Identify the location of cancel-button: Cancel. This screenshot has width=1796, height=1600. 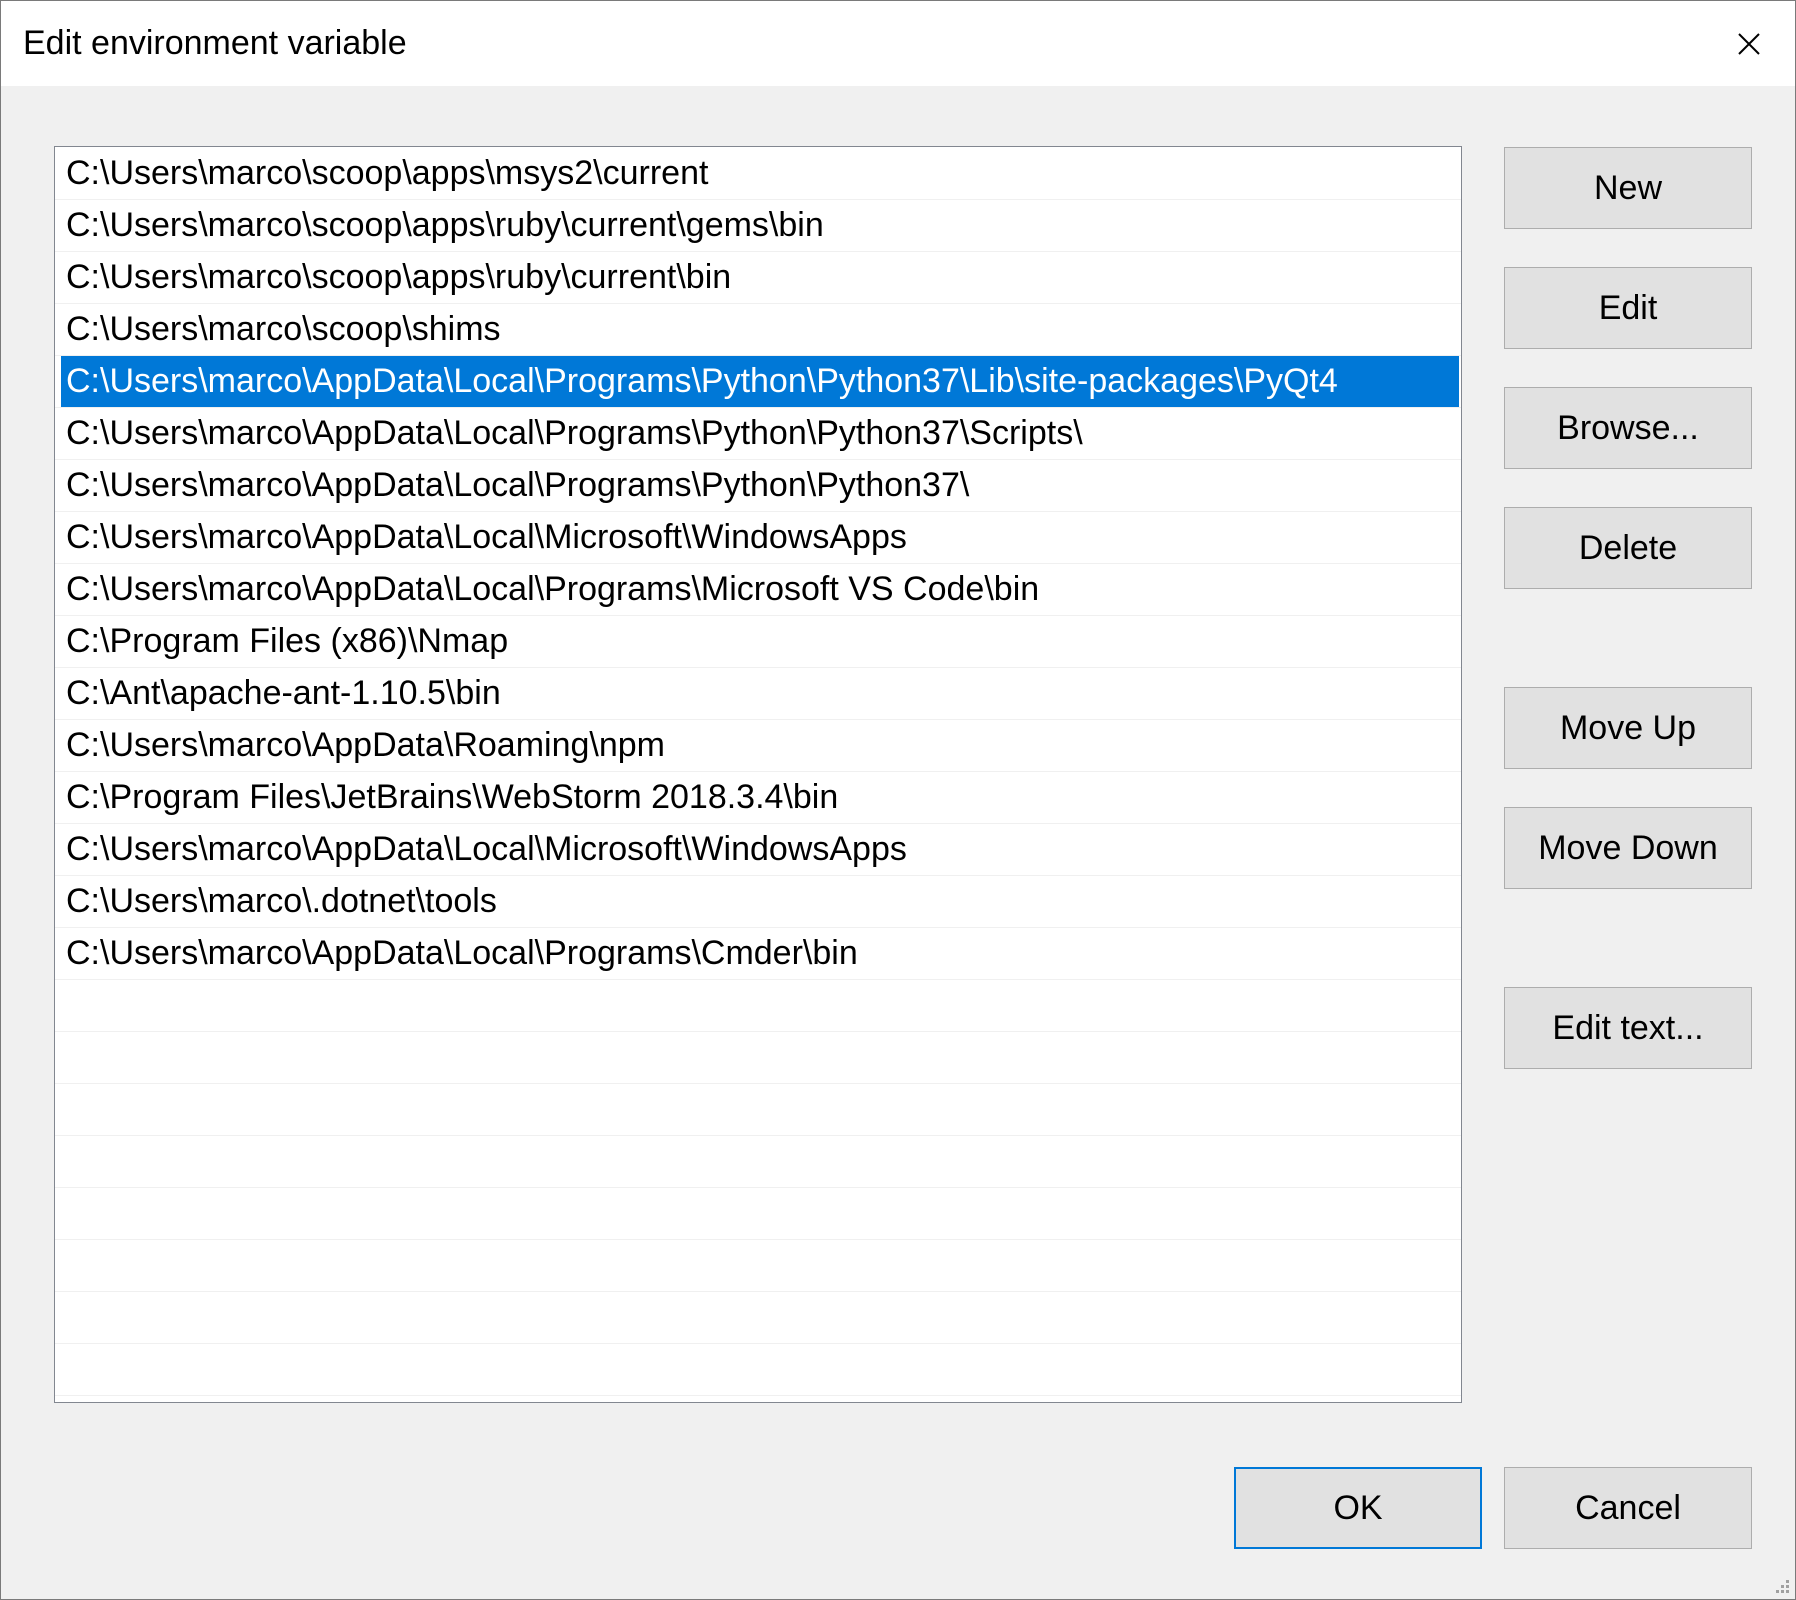
(1628, 1508).